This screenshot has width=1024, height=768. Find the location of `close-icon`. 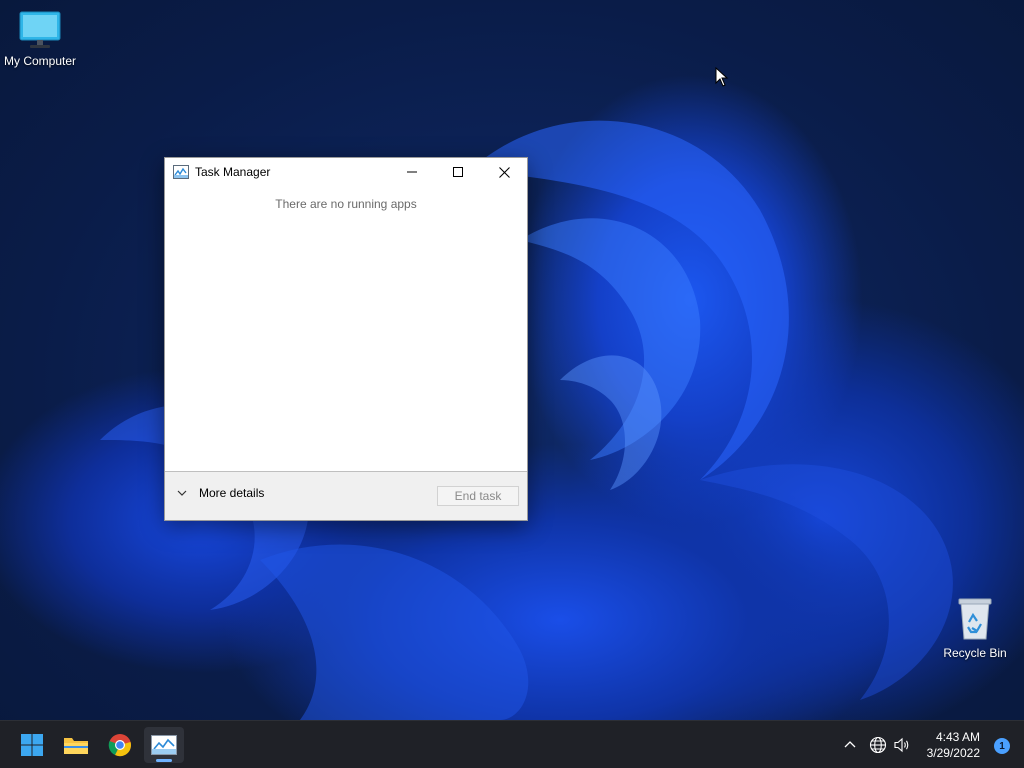

close-icon is located at coordinates (504, 172).